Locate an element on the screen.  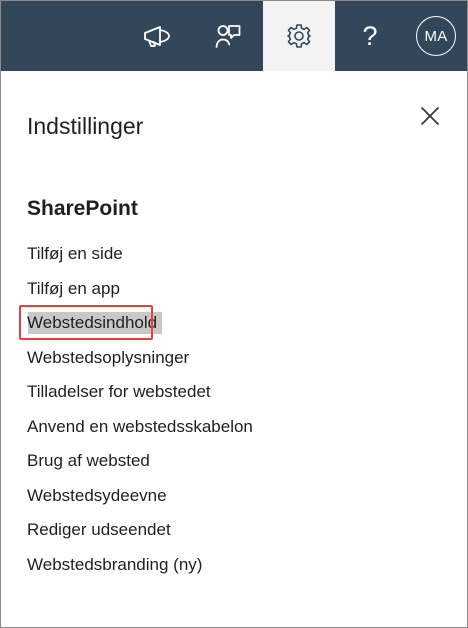
account-button: MA is located at coordinates (436, 36).